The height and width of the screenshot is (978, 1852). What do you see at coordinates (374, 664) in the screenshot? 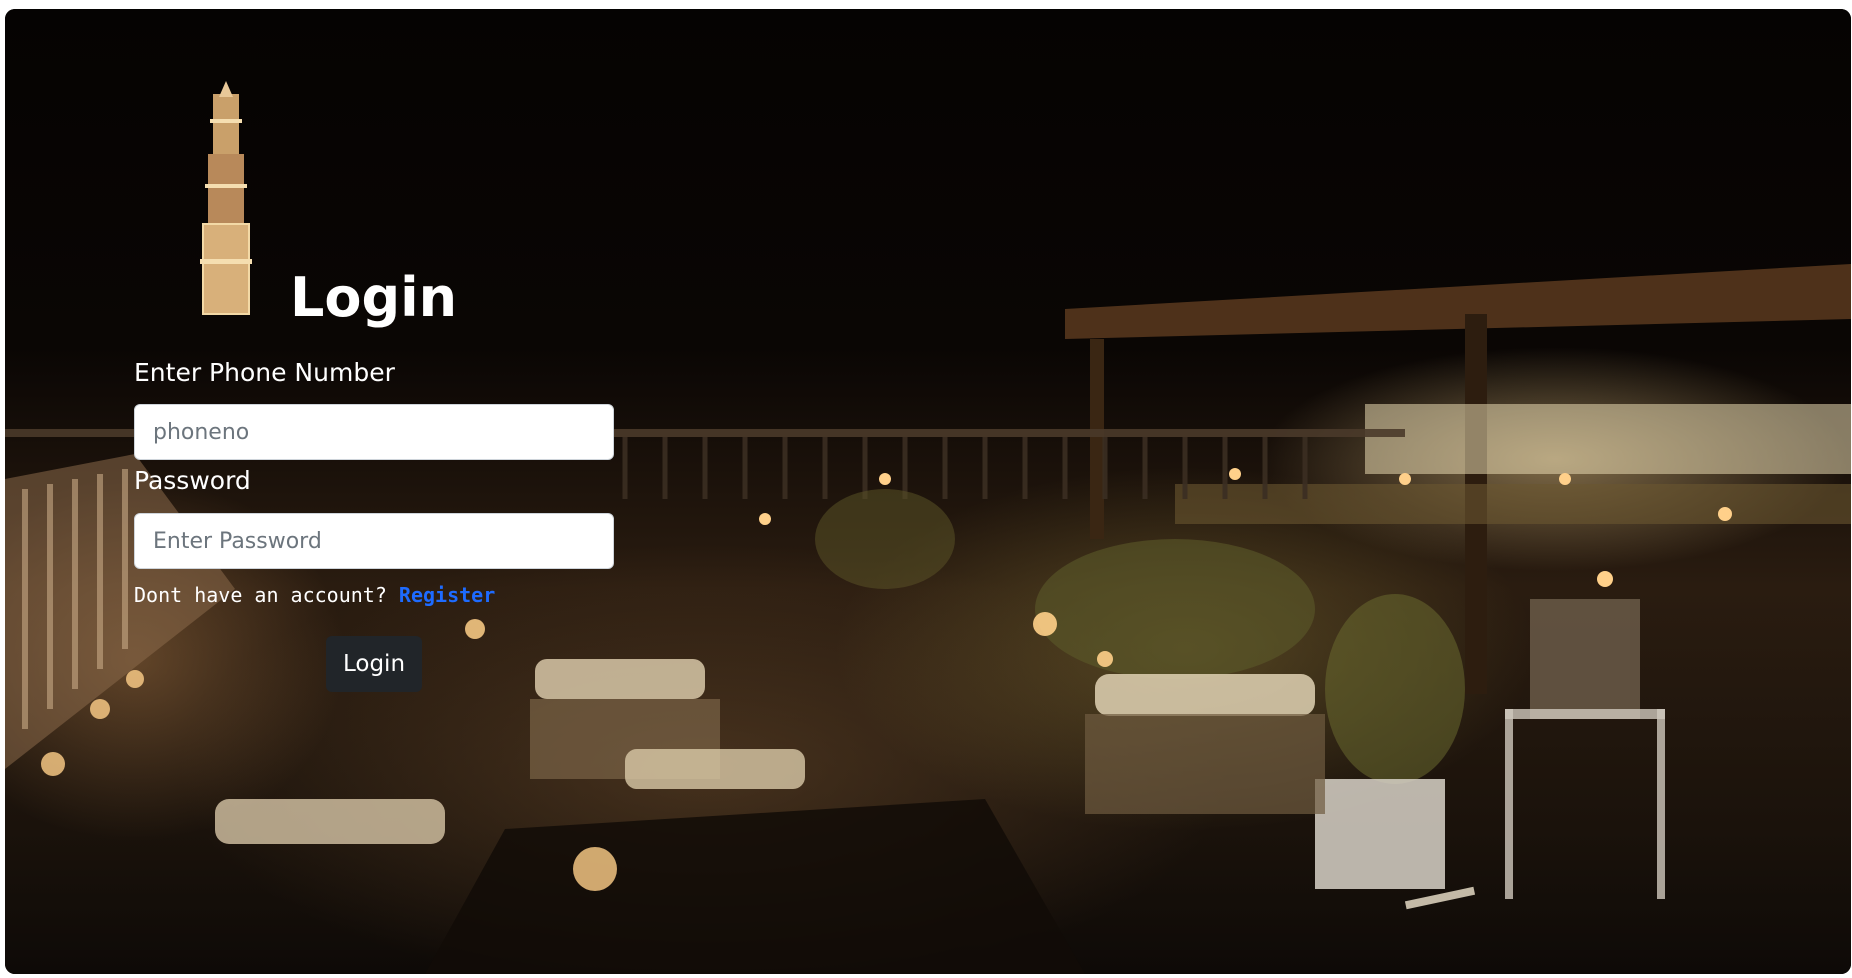
I see `login-button: Login` at bounding box center [374, 664].